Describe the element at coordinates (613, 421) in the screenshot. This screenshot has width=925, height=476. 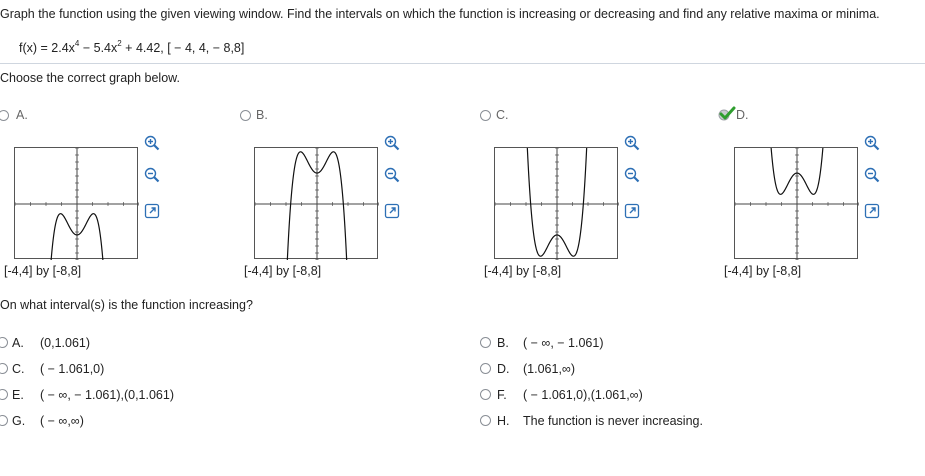
I see `answer-text: The function is never increasing.` at that location.